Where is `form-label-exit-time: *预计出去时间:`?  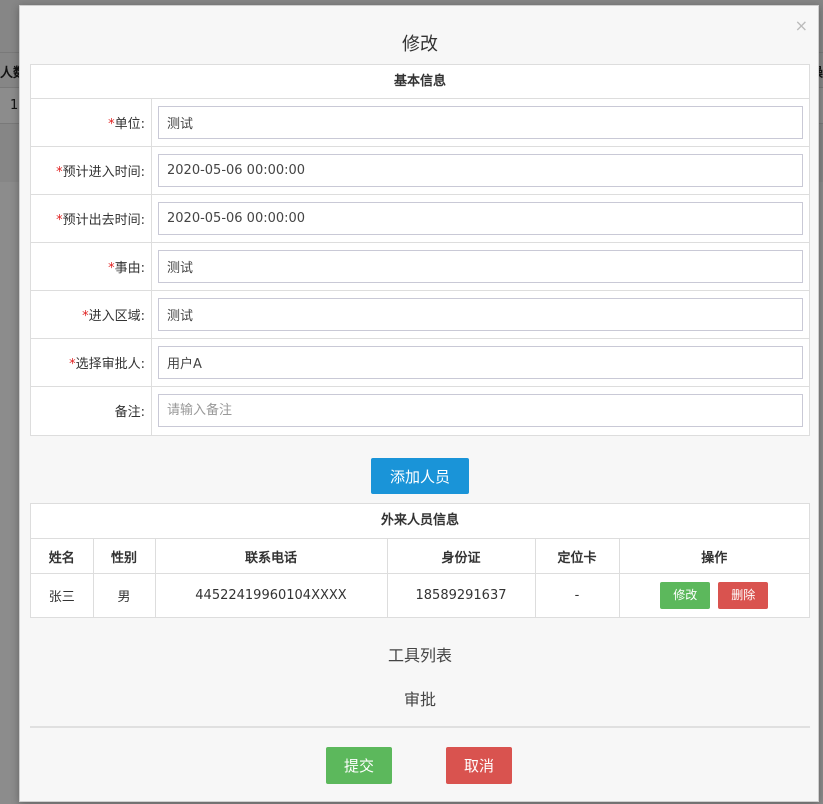
form-label-exit-time: *预计出去时间: is located at coordinates (91, 218).